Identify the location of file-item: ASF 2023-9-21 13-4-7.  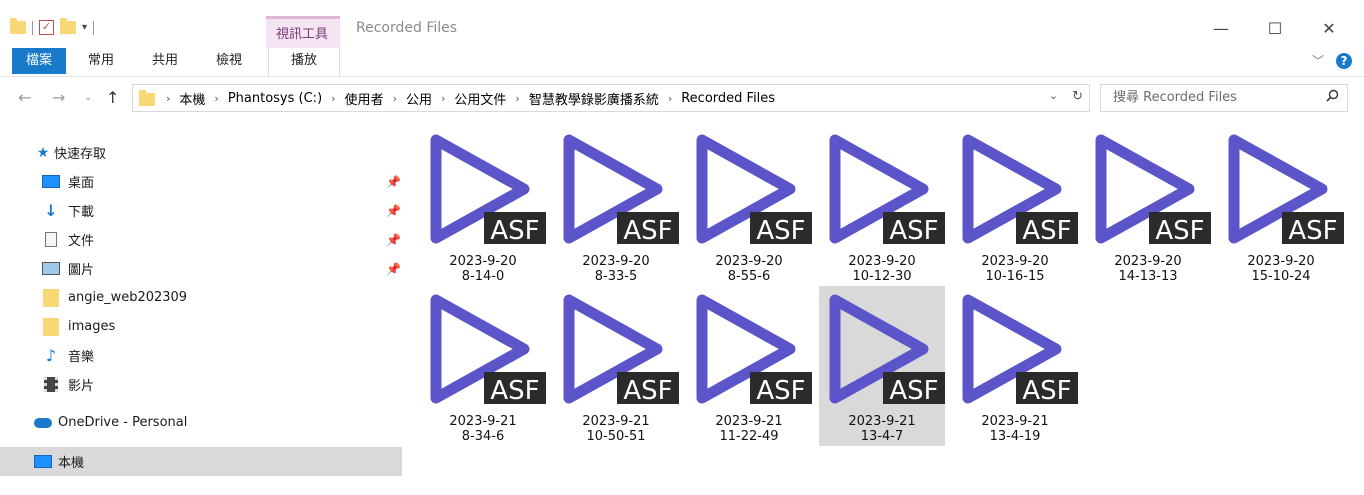
(882, 366).